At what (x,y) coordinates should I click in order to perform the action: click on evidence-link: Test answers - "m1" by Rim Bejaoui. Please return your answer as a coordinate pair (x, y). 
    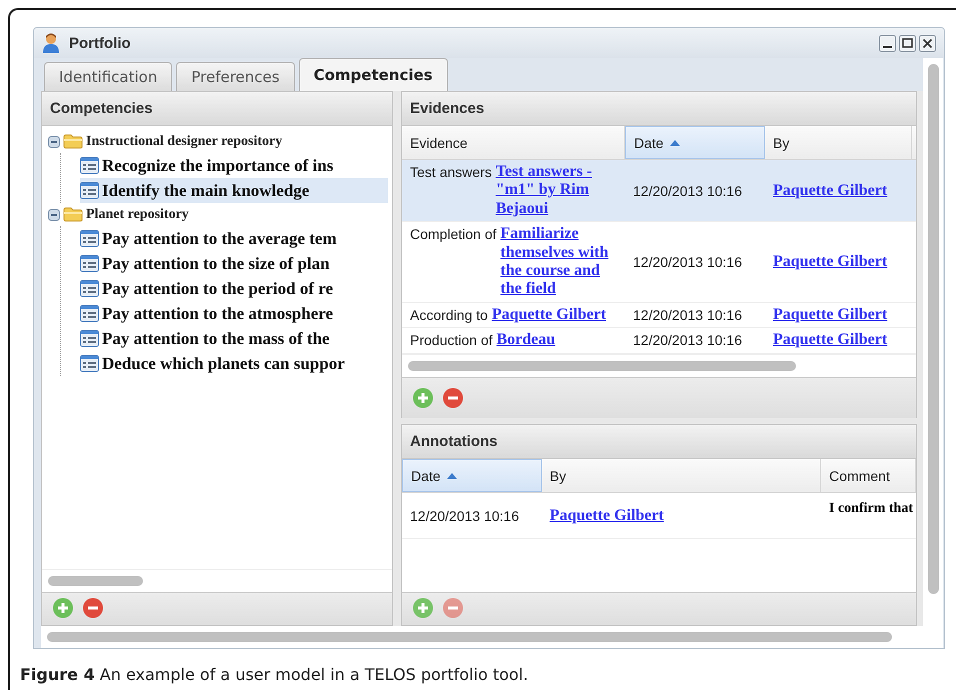
    Looking at the image, I should click on (558, 190).